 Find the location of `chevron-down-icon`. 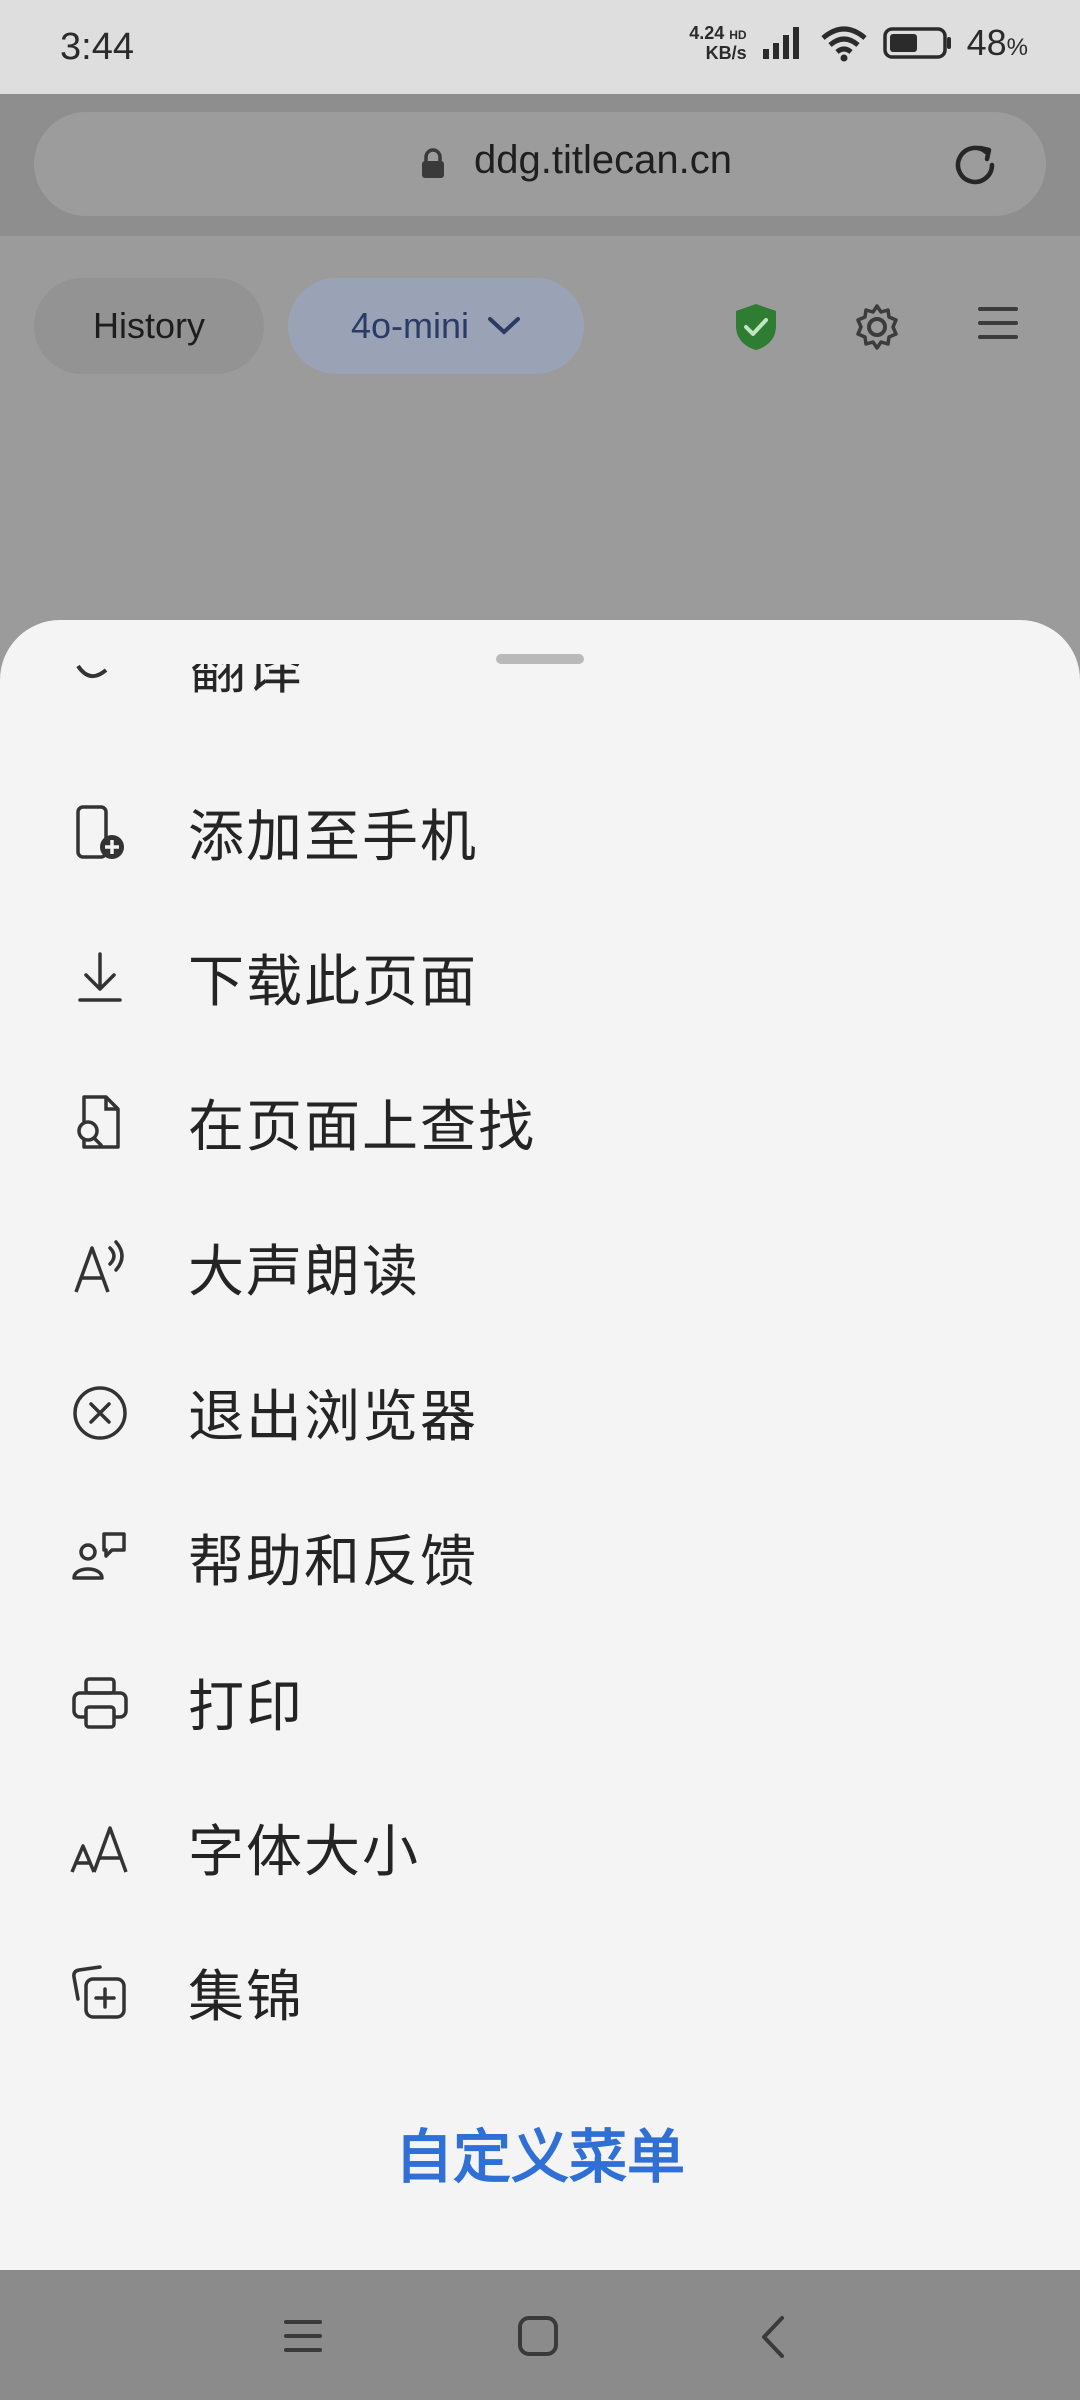

chevron-down-icon is located at coordinates (504, 326).